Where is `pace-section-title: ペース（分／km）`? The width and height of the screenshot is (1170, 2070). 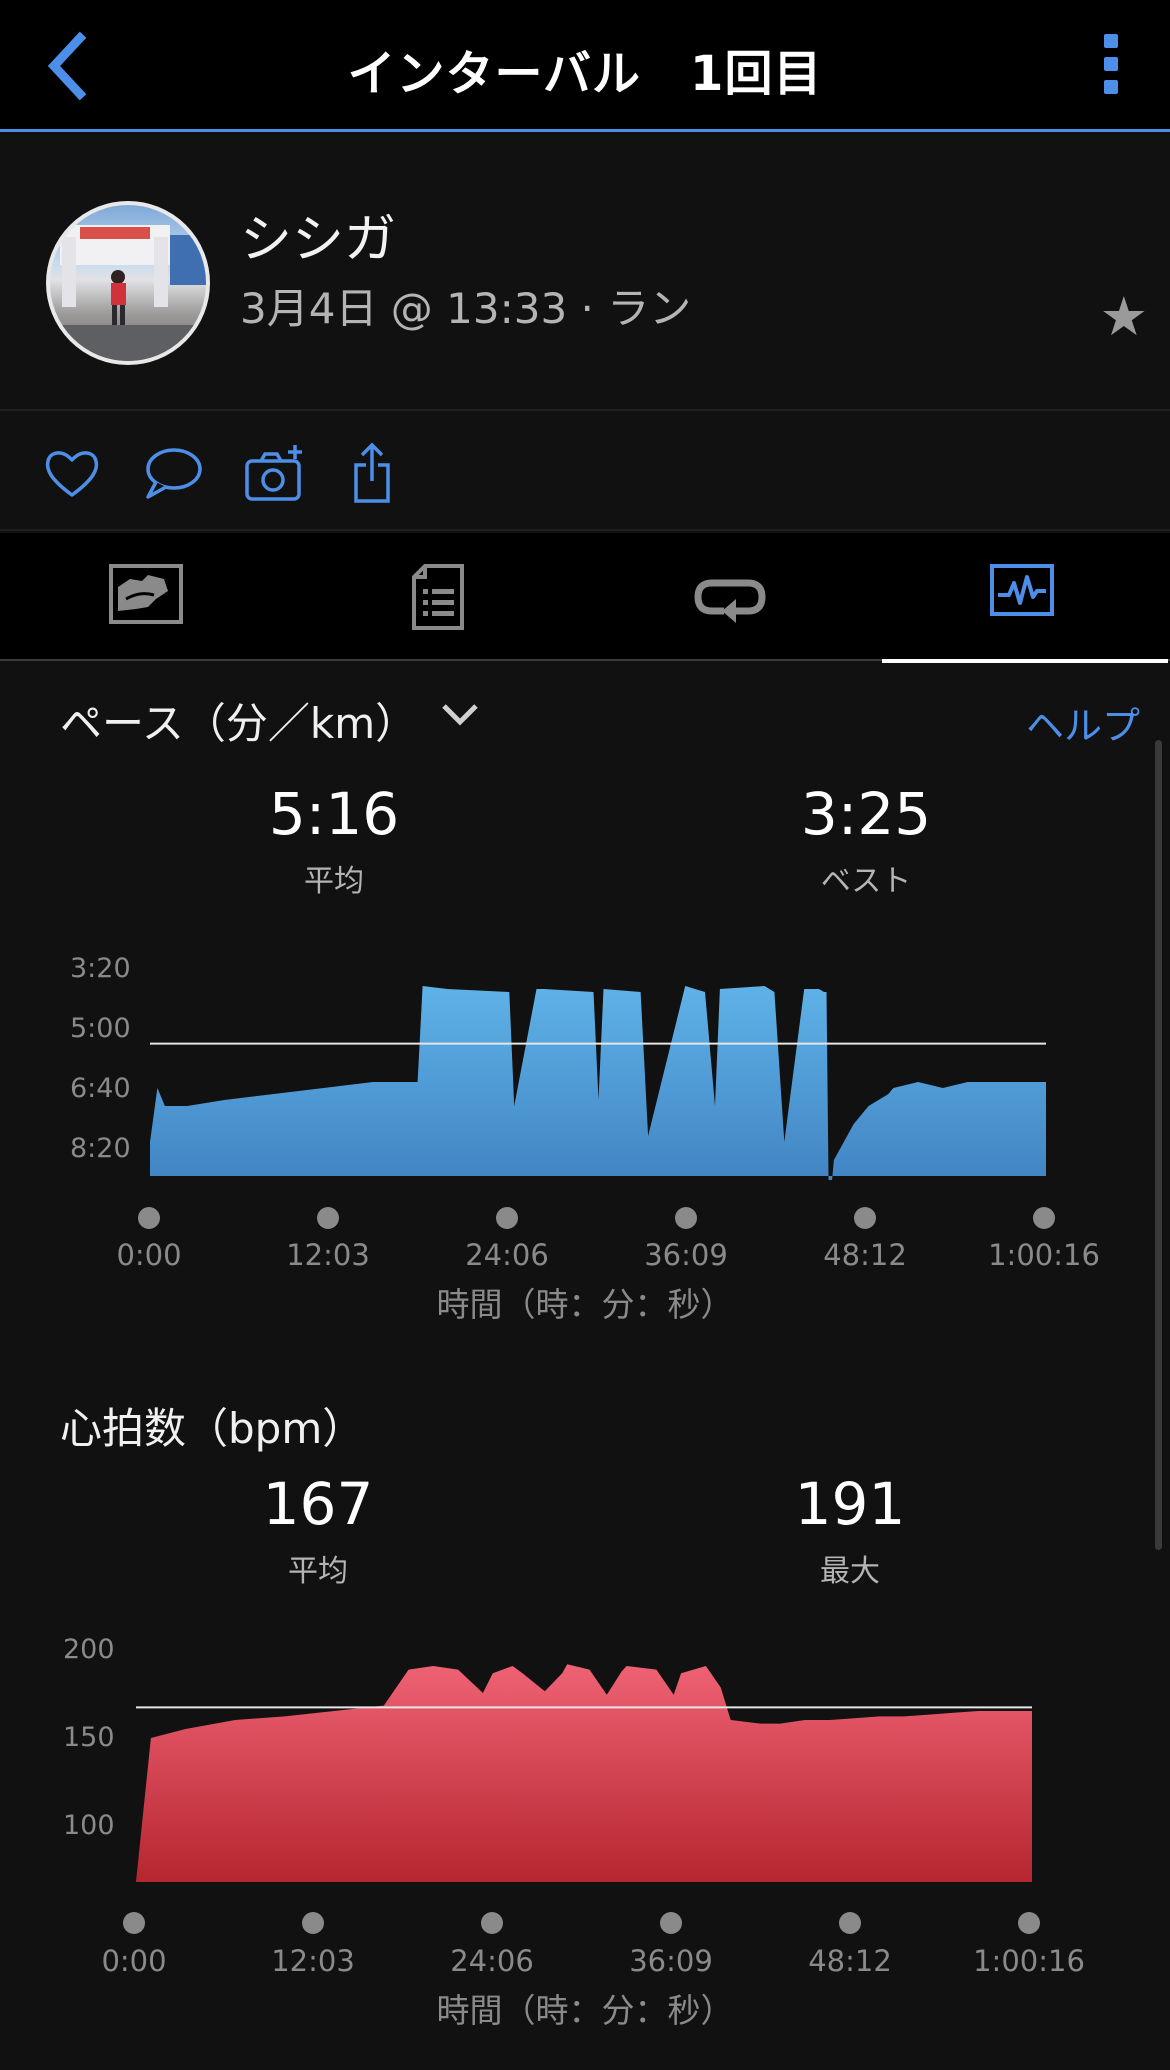 pace-section-title: ペース（分／km） is located at coordinates (239, 723).